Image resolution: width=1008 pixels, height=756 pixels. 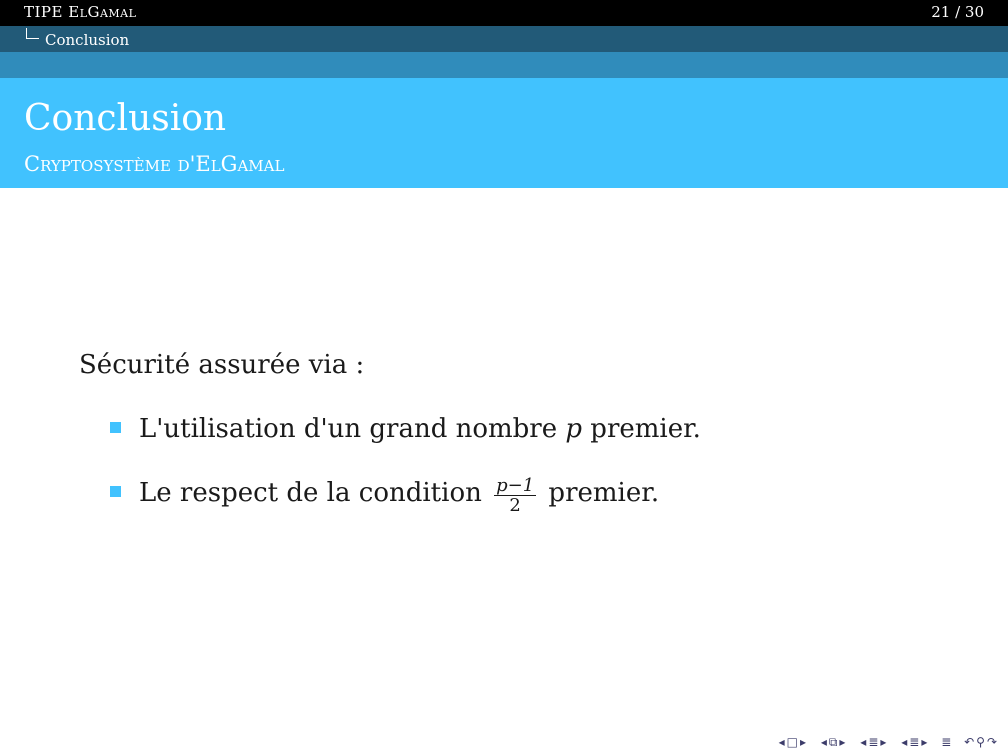 I want to click on back-icon: ↶, so click(x=969, y=742).